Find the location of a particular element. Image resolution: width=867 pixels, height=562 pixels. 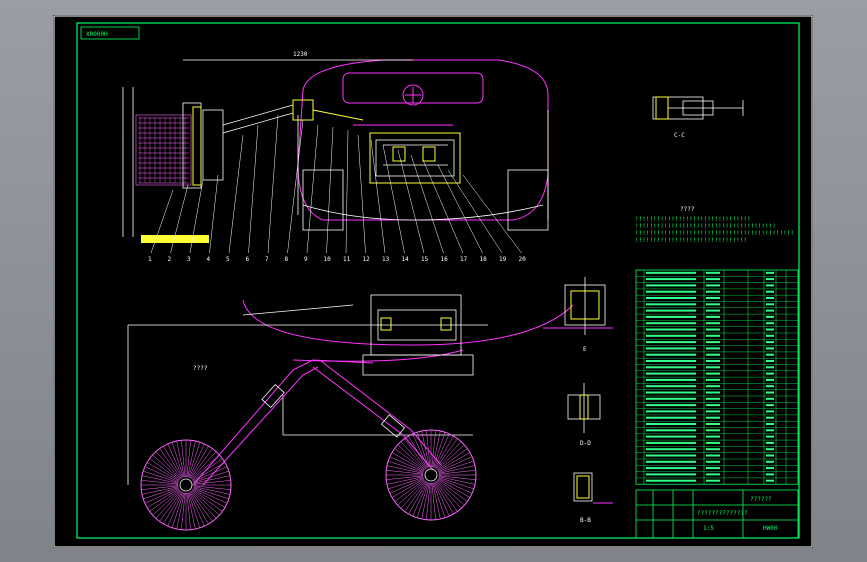

part-number: 13 is located at coordinates (386, 259).